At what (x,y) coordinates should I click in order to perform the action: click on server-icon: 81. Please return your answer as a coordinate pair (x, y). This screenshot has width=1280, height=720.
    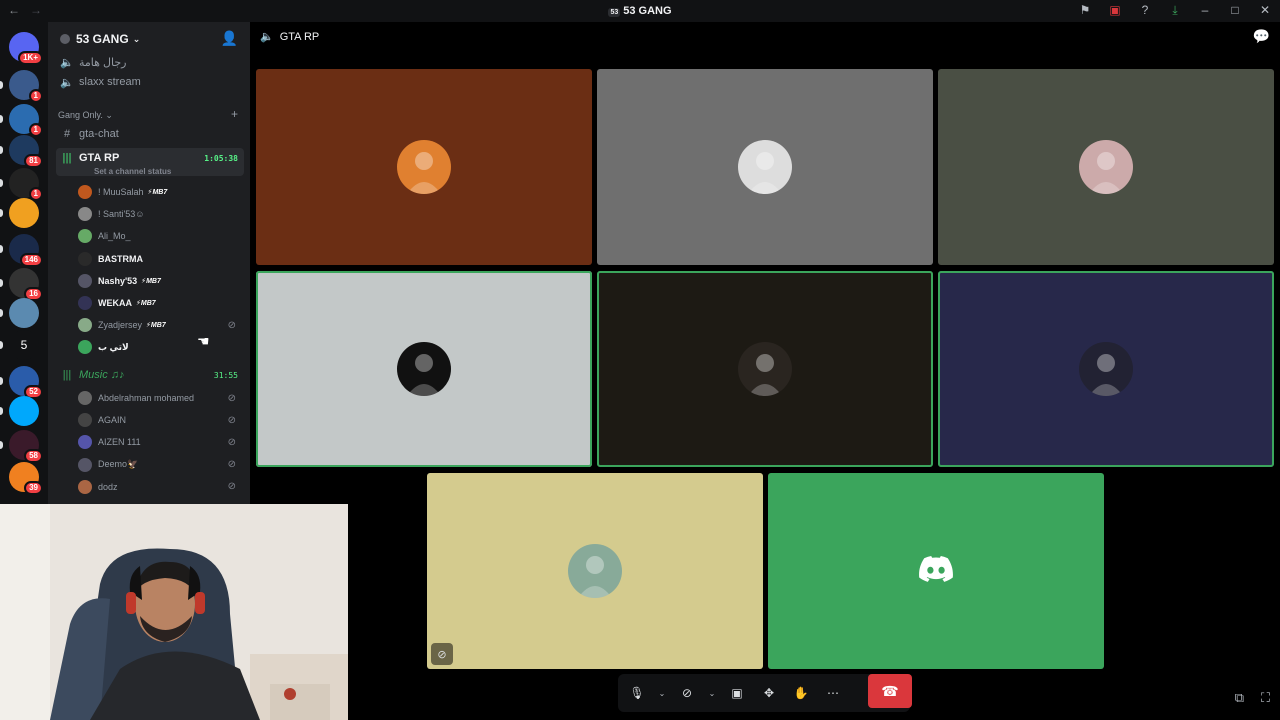
    Looking at the image, I should click on (26, 151).